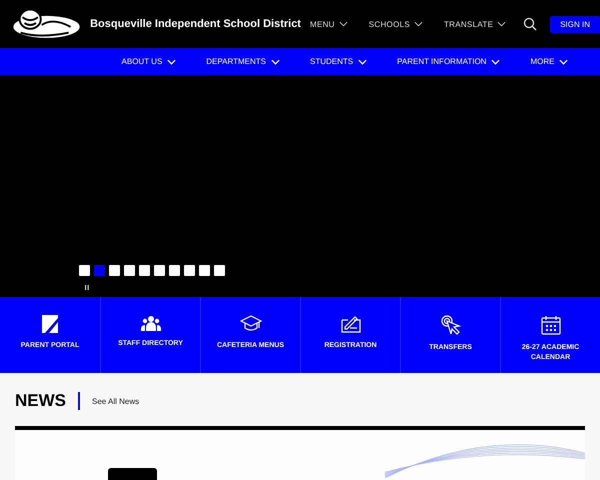 The image size is (600, 480). Describe the element at coordinates (339, 61) in the screenshot. I see `nav-item: STUDENTS` at that location.